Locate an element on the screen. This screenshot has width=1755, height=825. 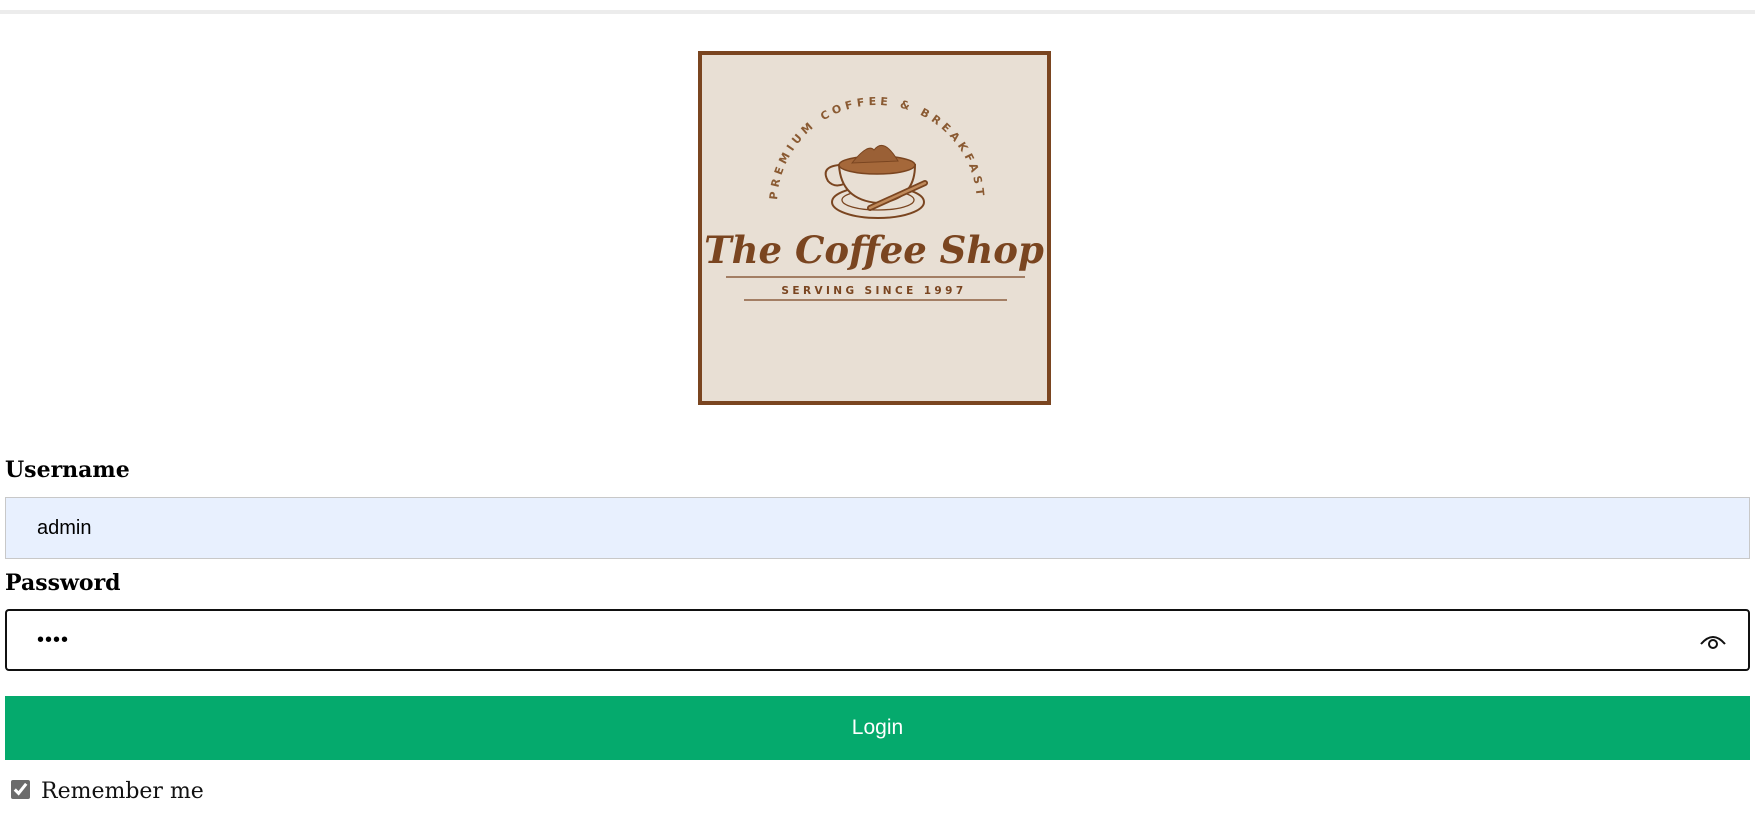
logo-brand-name: The Coffee Shop is located at coordinates (874, 250).